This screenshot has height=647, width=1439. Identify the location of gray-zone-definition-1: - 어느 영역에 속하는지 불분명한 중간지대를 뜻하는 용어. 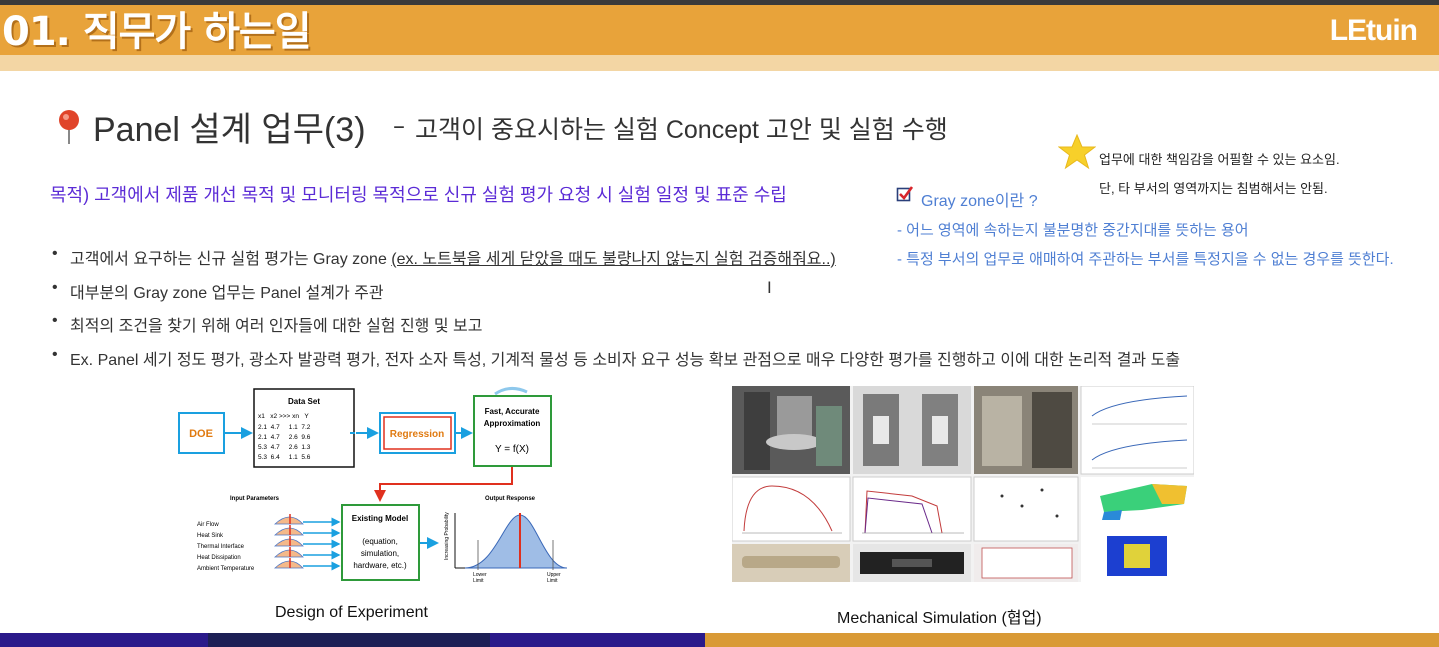
(1073, 230).